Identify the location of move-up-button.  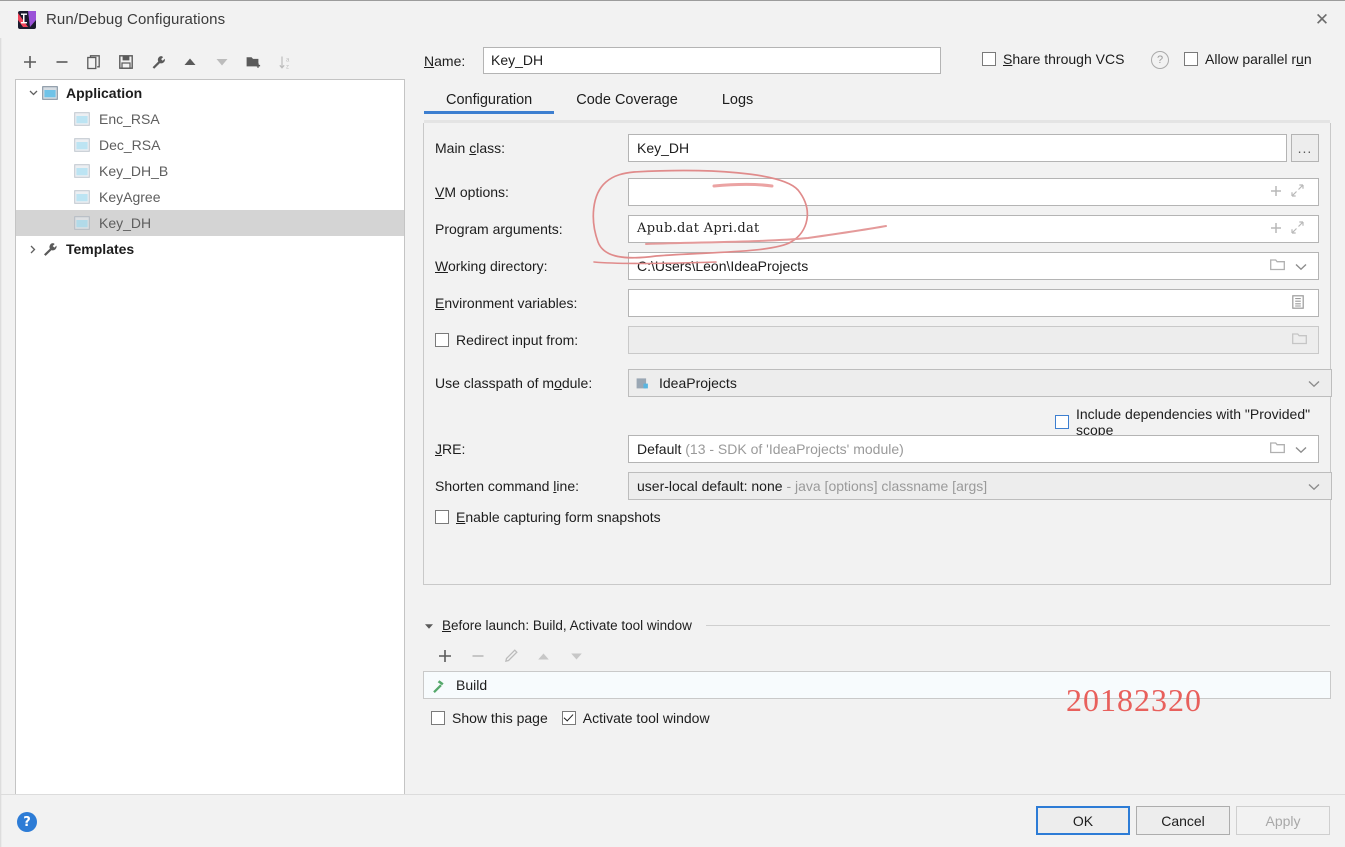
(190, 62).